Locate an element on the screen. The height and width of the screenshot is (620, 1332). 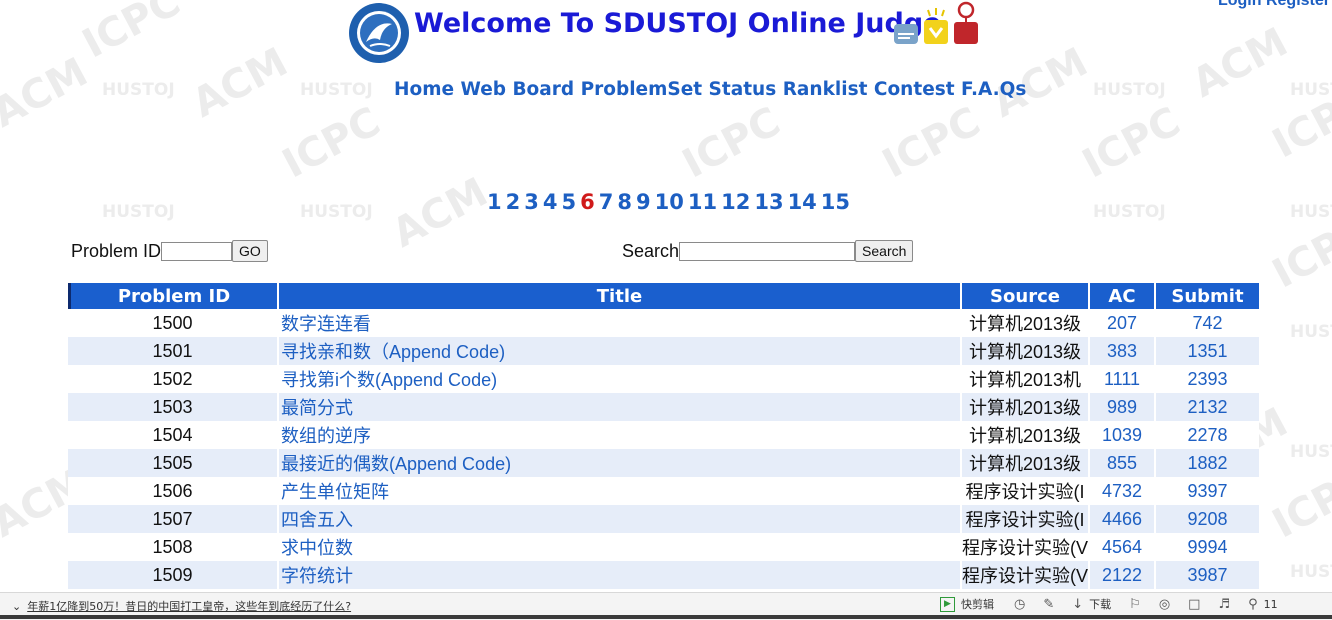
problem-title-link: 寻找第i个数(Append Code) is located at coordinates (619, 379).